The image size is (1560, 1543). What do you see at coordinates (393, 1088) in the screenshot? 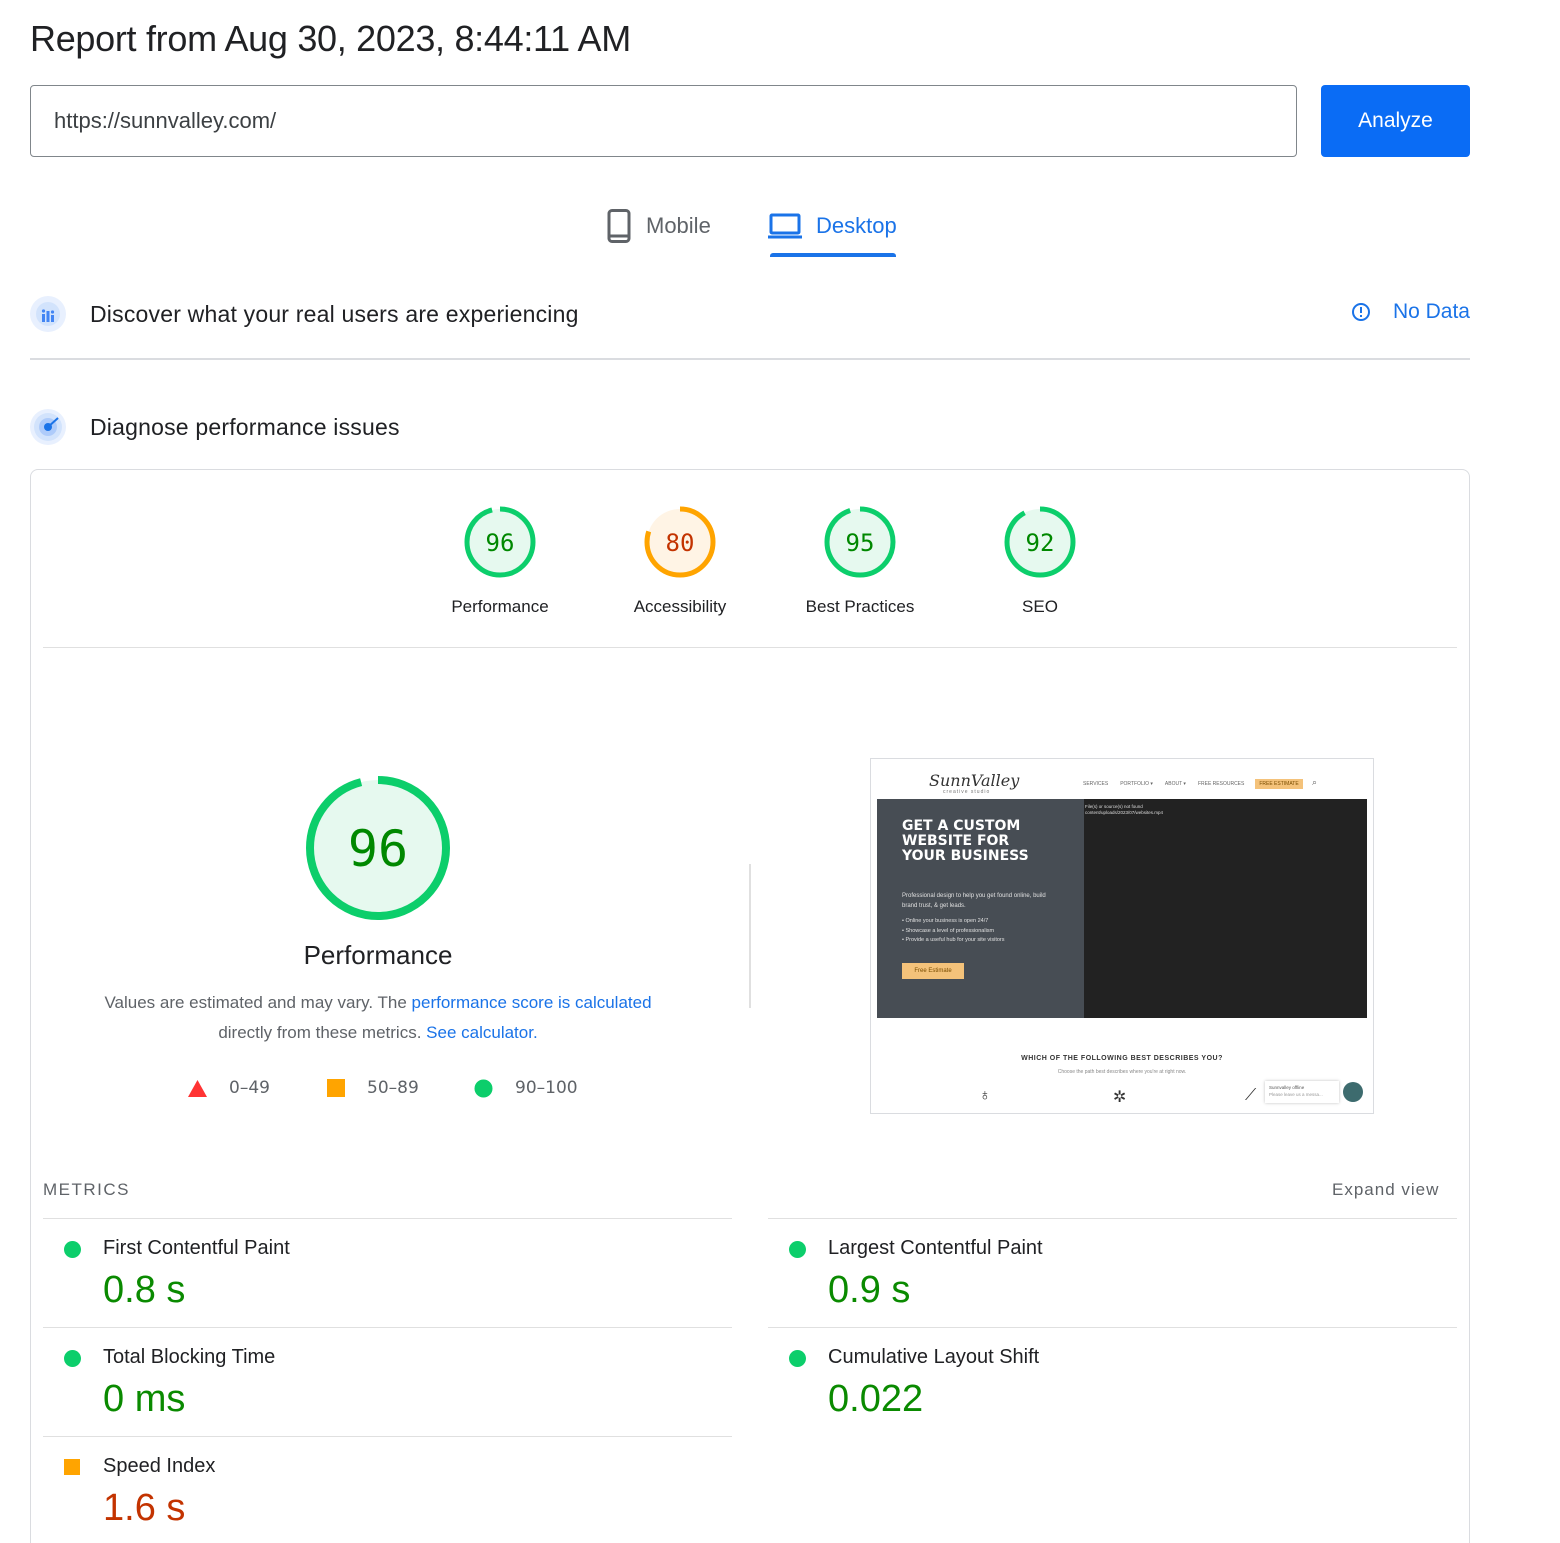
I see `legend-range: 50–89` at bounding box center [393, 1088].